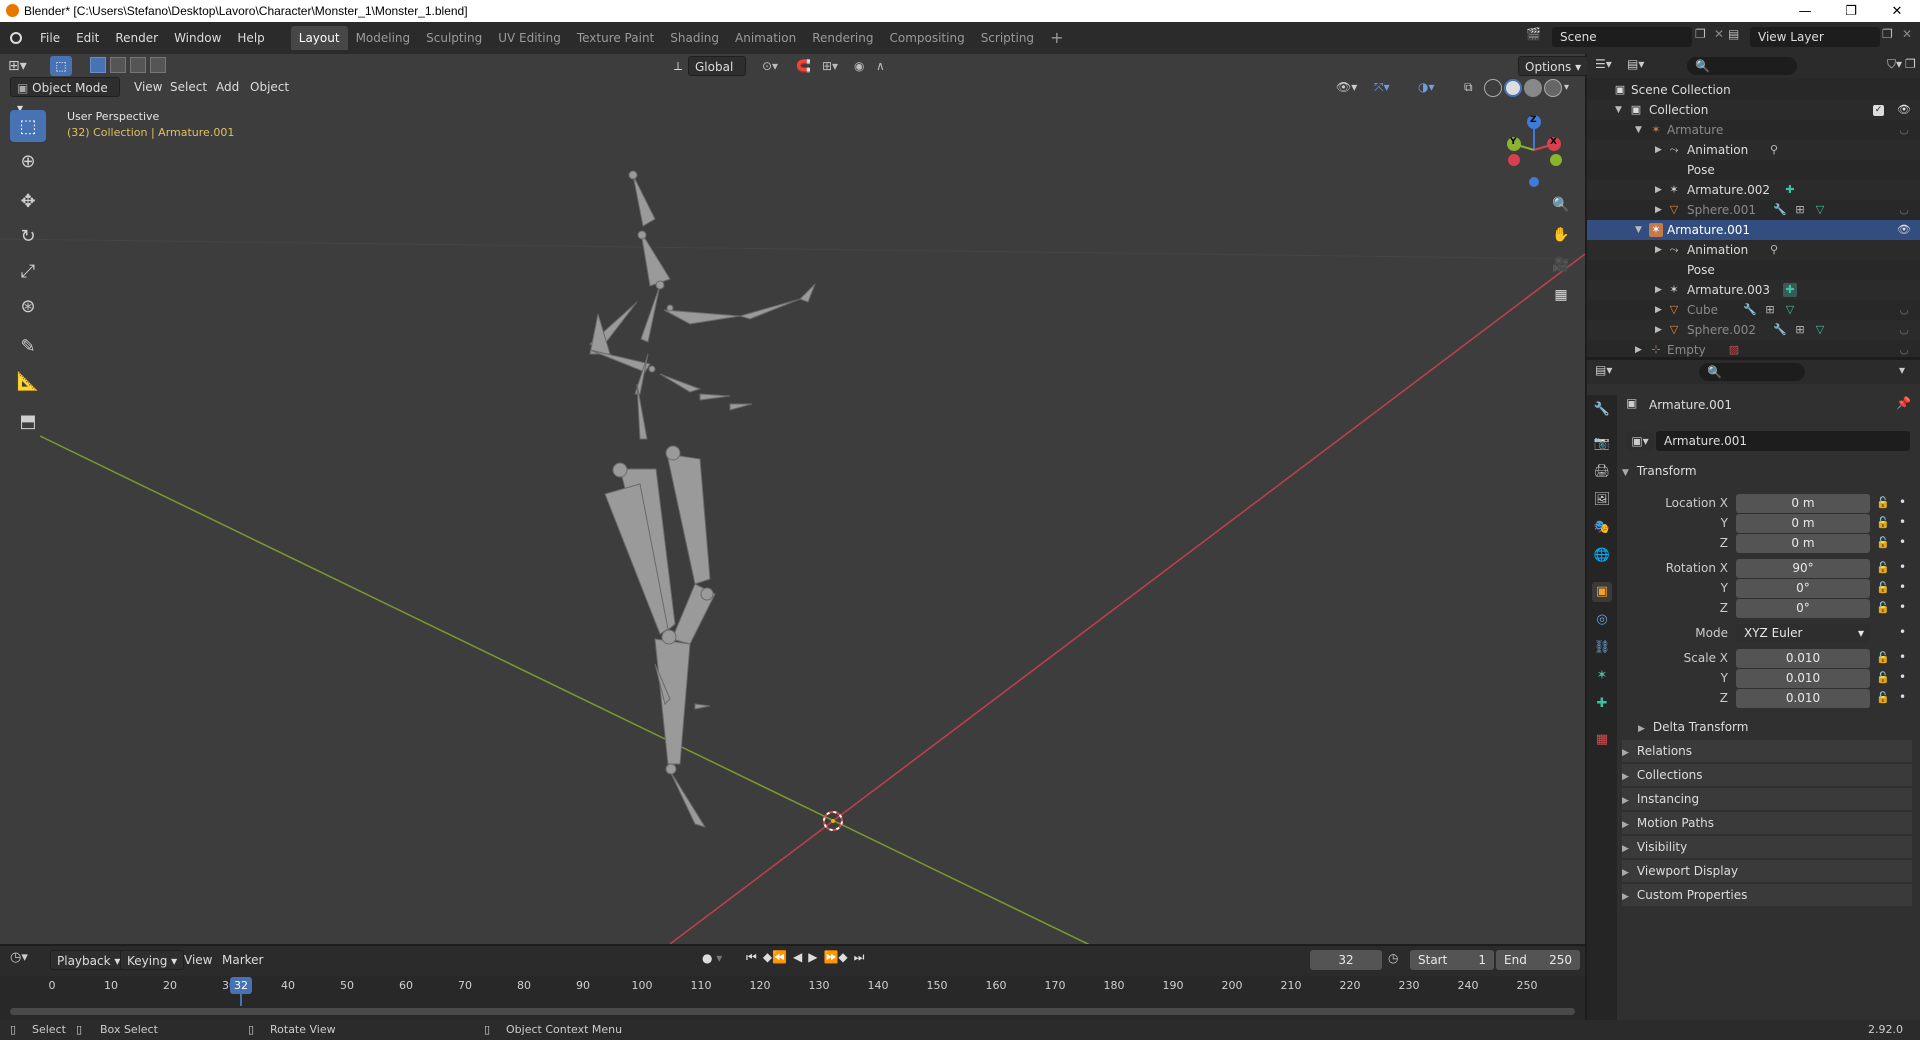 Image resolution: width=1920 pixels, height=1040 pixels. What do you see at coordinates (1753, 270) in the screenshot?
I see `outliner-row-pose-2: Pose` at bounding box center [1753, 270].